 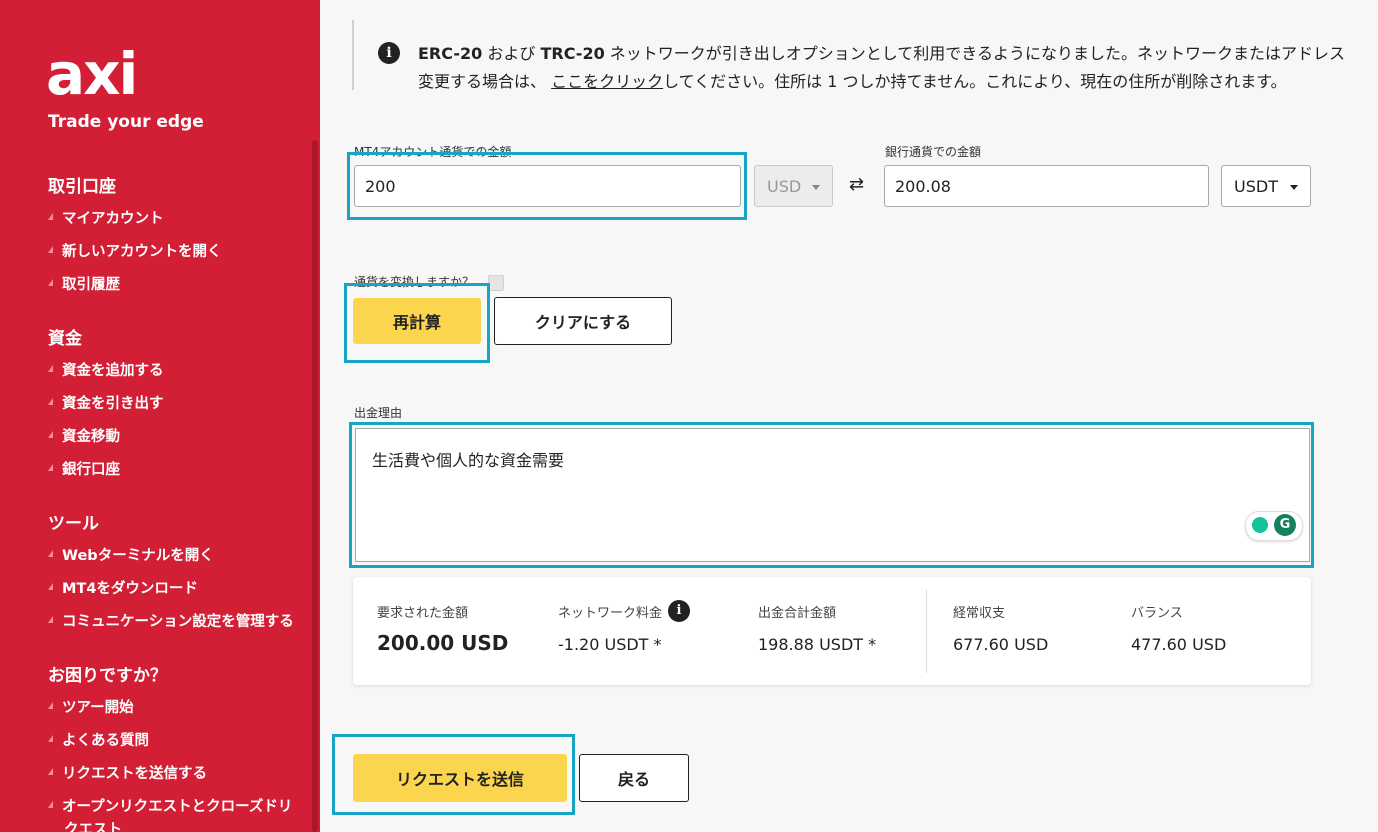 What do you see at coordinates (73, 524) in the screenshot?
I see `section-tools: ツール` at bounding box center [73, 524].